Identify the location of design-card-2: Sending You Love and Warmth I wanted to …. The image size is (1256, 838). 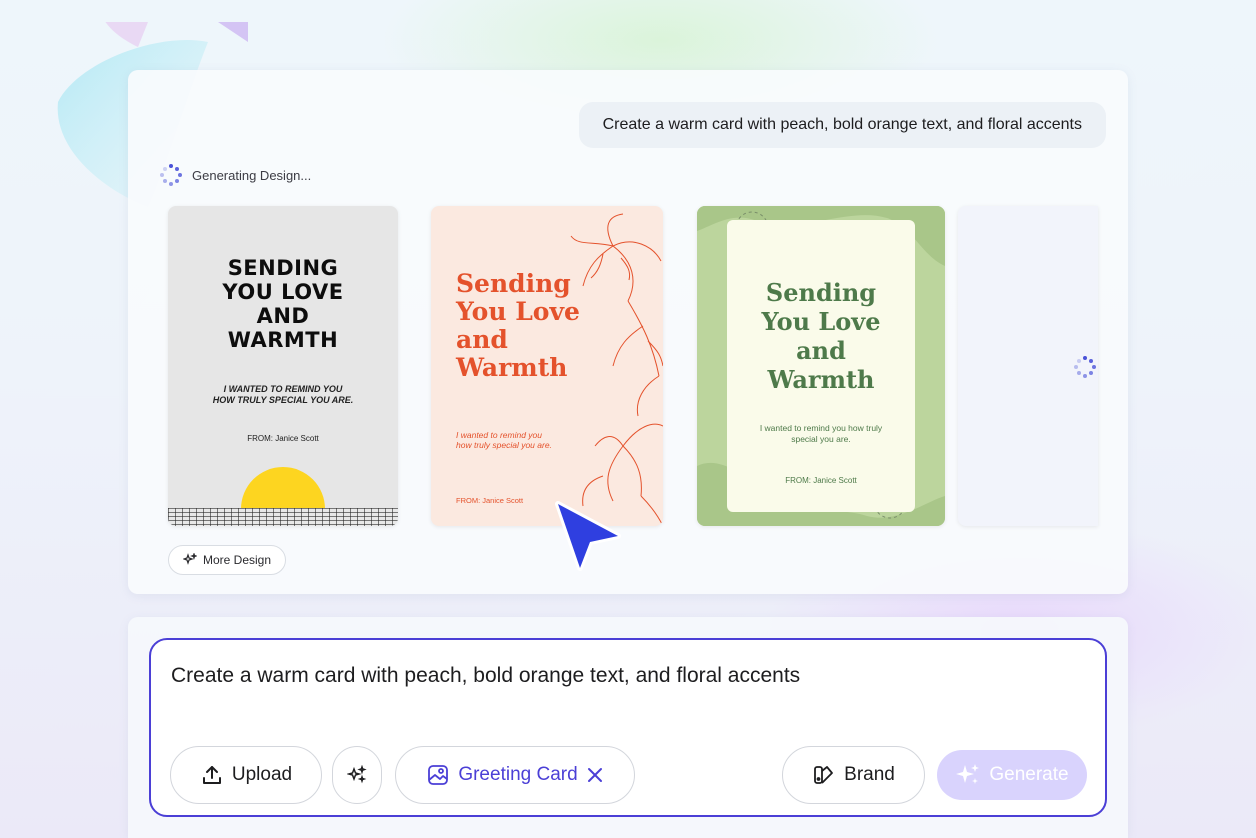
(547, 366).